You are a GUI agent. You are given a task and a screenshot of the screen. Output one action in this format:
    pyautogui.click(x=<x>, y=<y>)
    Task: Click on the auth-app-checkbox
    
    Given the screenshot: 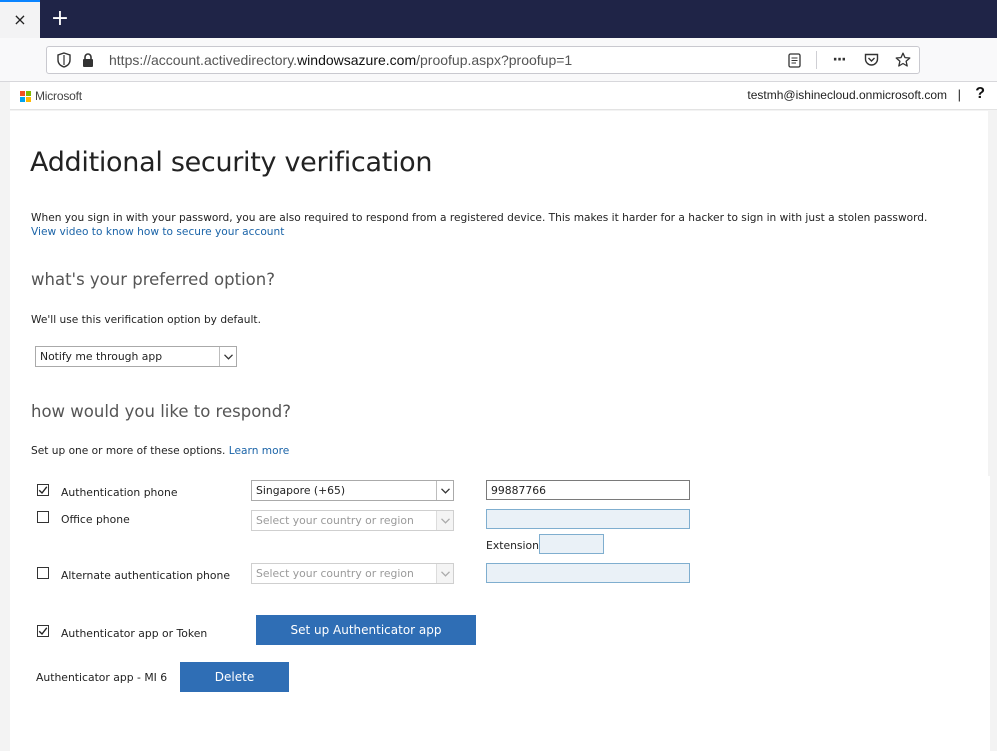 What is the action you would take?
    pyautogui.click(x=43, y=631)
    